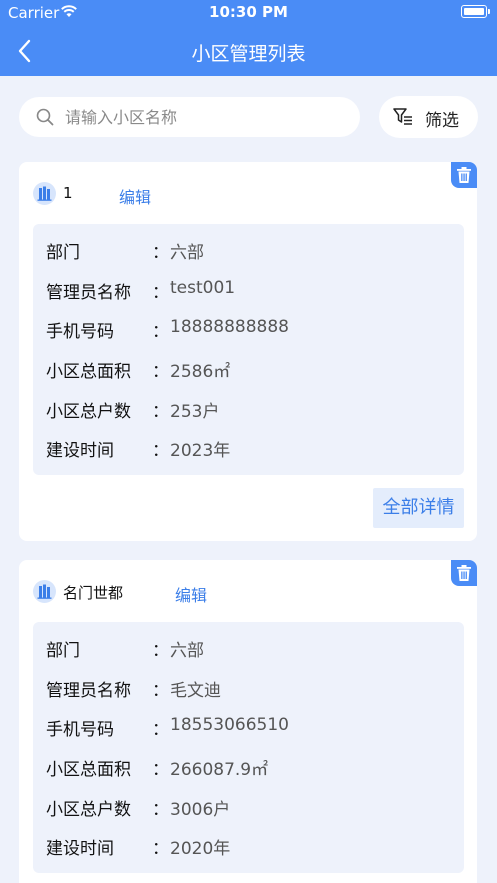  Describe the element at coordinates (205, 117) in the screenshot. I see `search-input` at that location.